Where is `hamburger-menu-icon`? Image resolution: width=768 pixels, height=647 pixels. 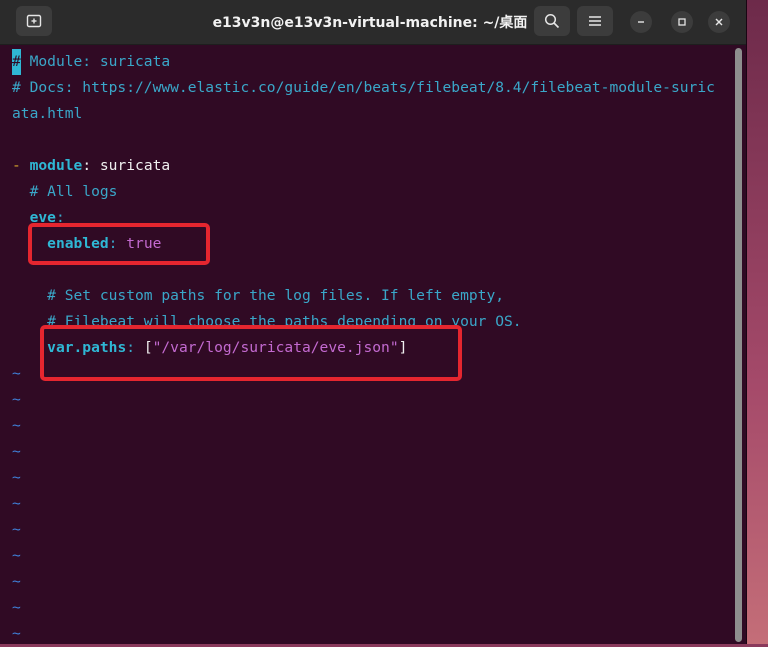
hamburger-menu-icon is located at coordinates (595, 21).